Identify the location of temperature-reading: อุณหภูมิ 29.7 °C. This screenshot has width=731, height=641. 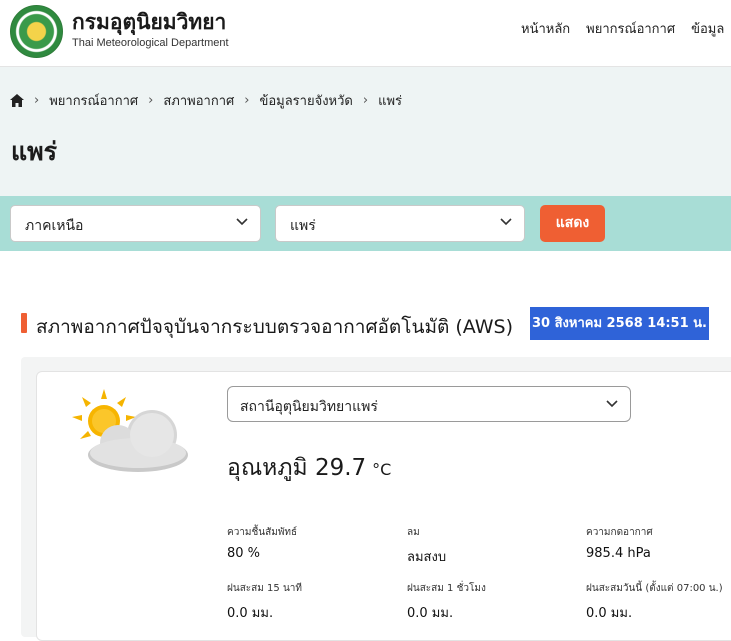
(309, 468).